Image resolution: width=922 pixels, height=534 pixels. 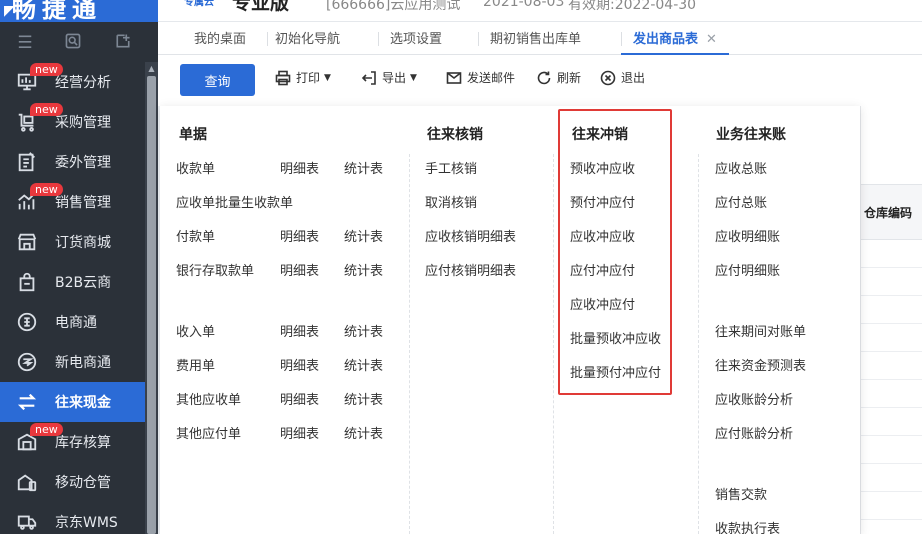 What do you see at coordinates (363, 398) in the screenshot?
I see `menu-link-other-receivable-stats: 统计表` at bounding box center [363, 398].